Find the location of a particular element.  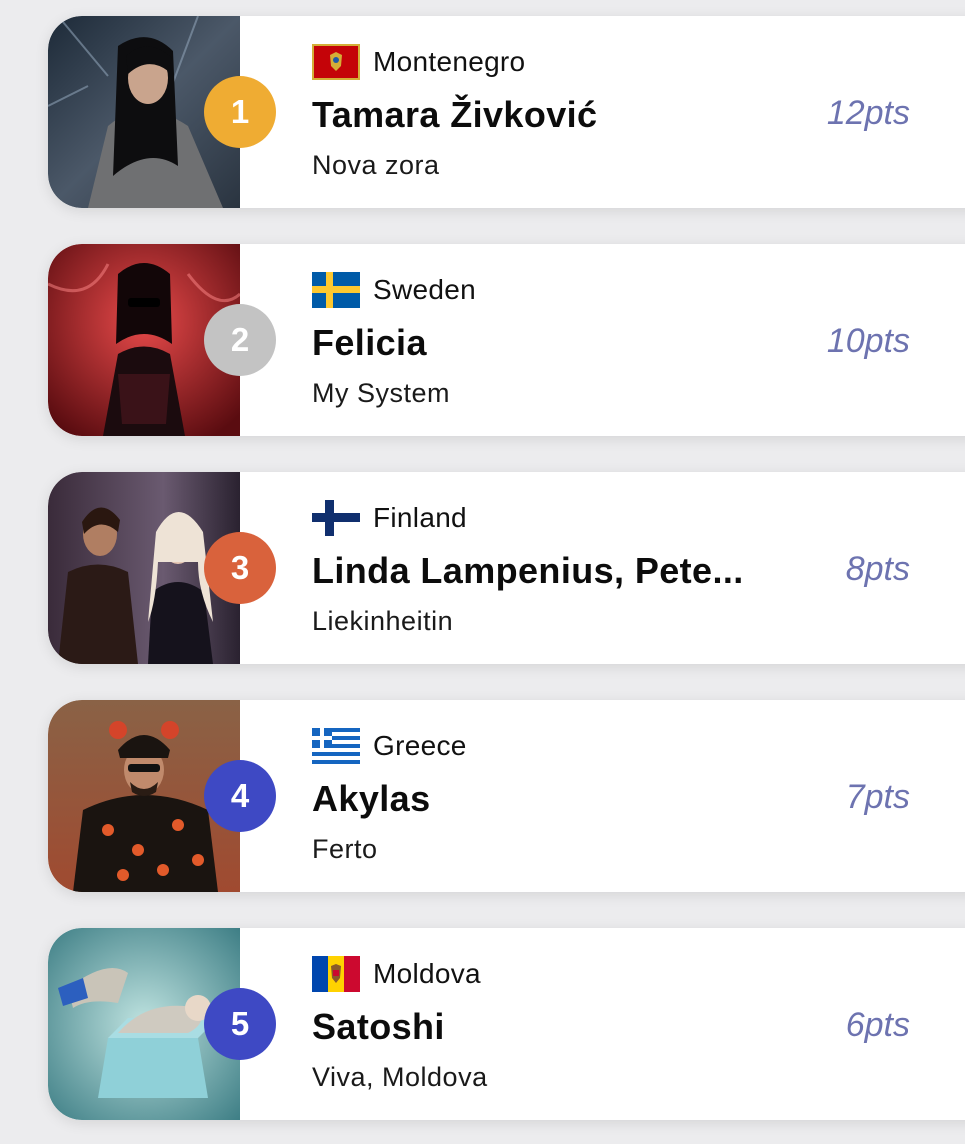

song-title: Nova zora is located at coordinates (376, 165).